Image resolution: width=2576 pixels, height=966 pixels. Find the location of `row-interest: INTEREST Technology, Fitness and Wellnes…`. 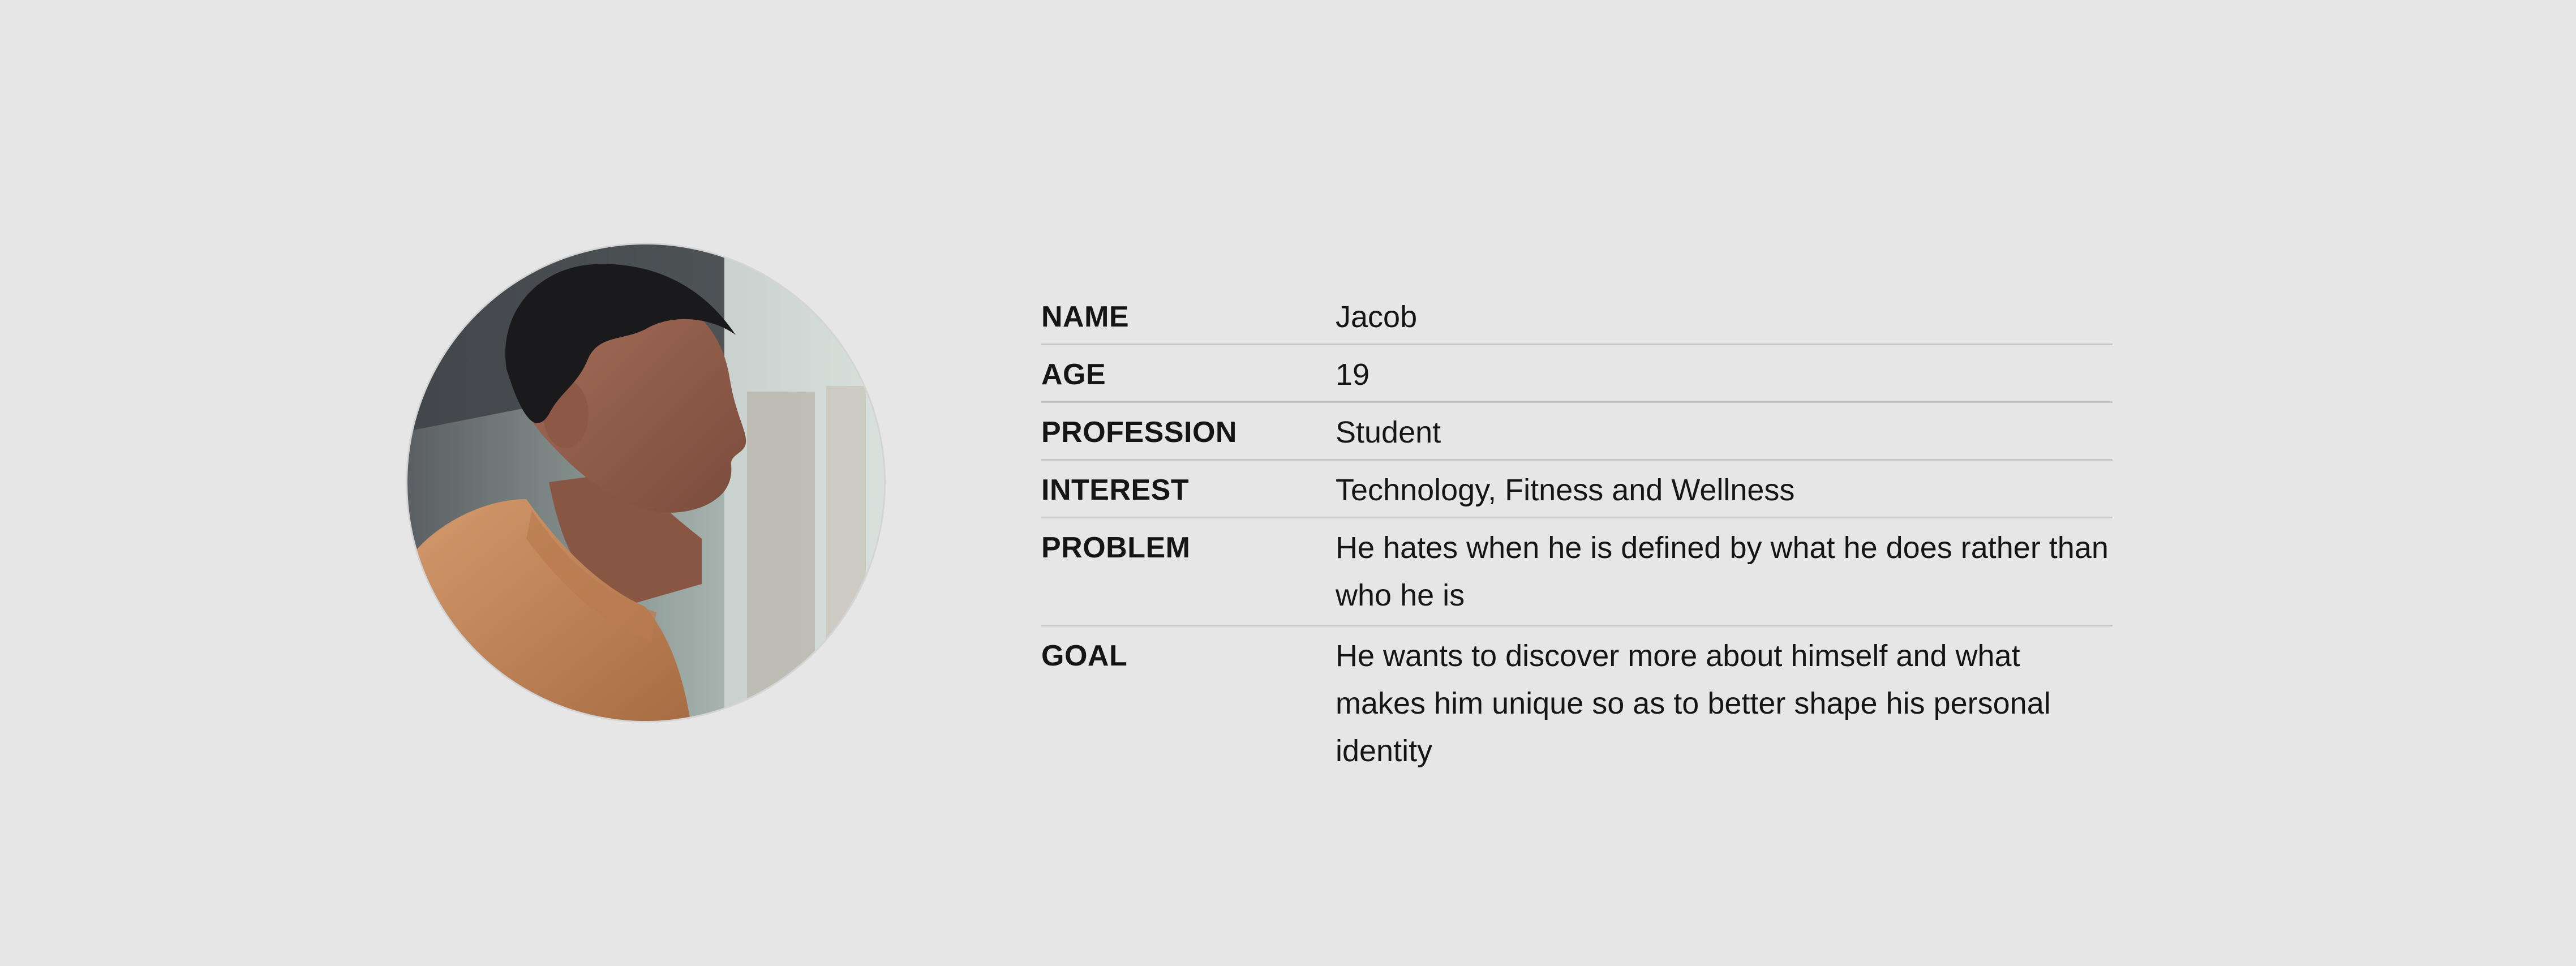

row-interest: INTEREST Technology, Fitness and Wellnes… is located at coordinates (1577, 489).